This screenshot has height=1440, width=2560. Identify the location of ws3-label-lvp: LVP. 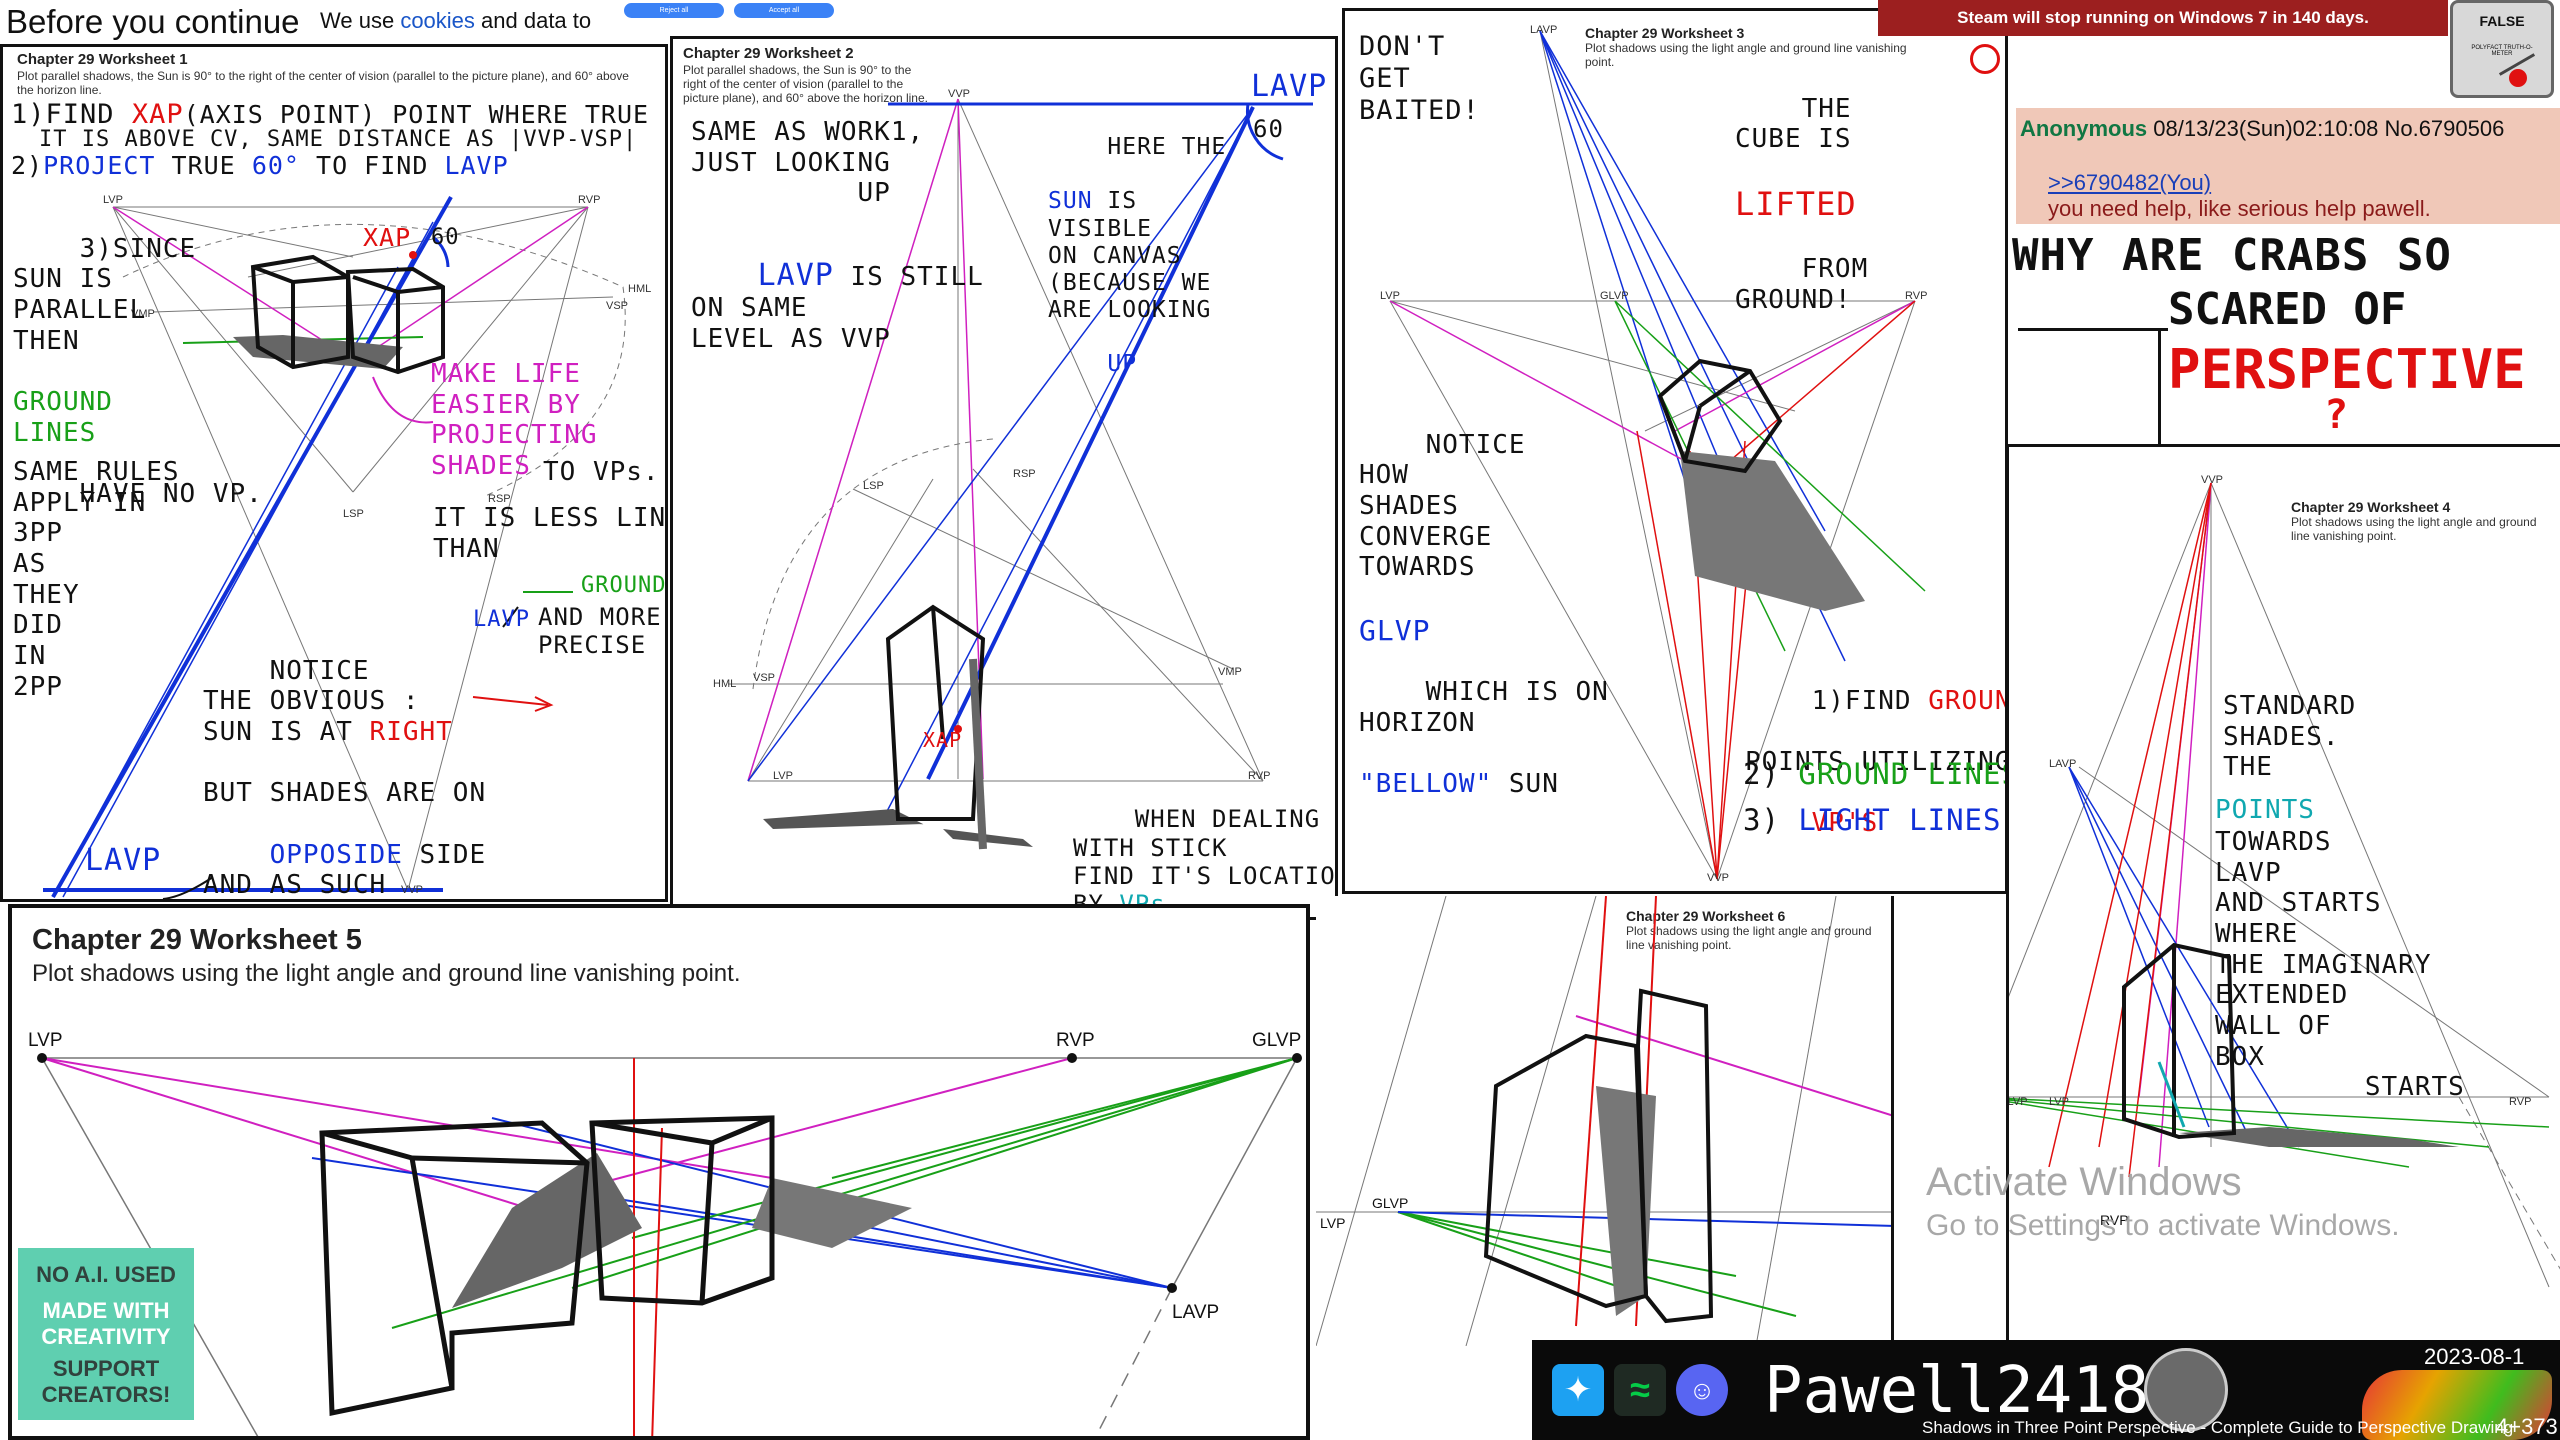
(1390, 296).